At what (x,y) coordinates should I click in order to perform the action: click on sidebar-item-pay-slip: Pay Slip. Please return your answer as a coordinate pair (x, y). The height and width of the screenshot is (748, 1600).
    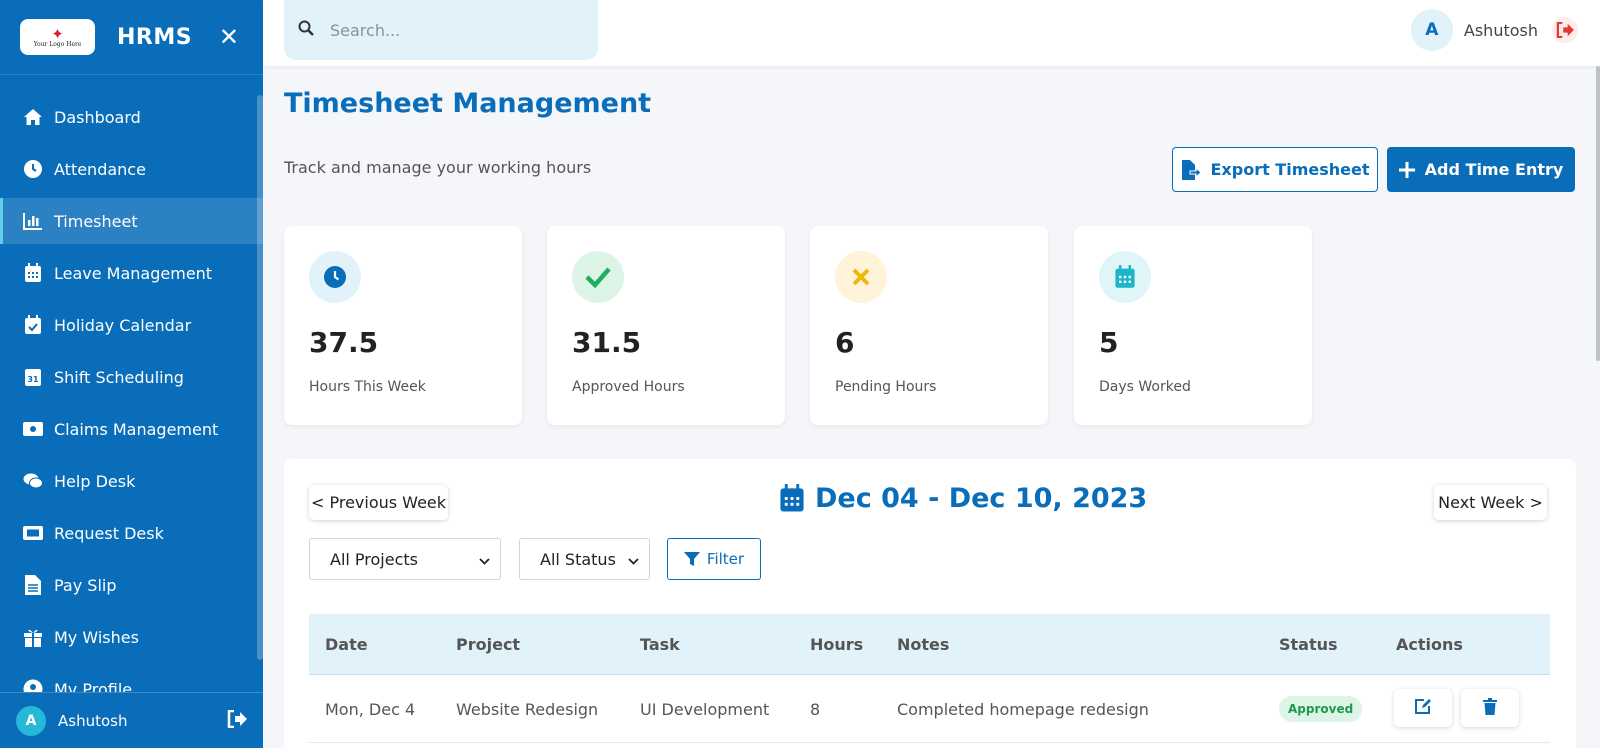
    Looking at the image, I should click on (131, 585).